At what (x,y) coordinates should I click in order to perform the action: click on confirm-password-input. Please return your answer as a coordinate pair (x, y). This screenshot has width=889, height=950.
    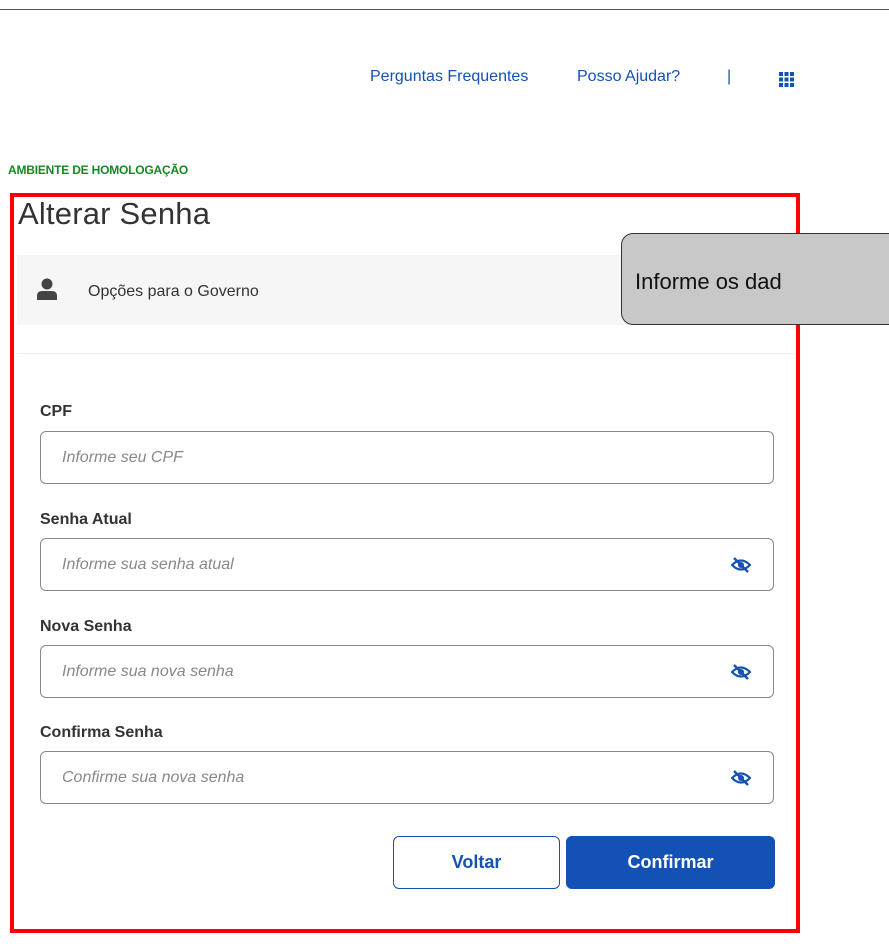
    Looking at the image, I should click on (382, 777).